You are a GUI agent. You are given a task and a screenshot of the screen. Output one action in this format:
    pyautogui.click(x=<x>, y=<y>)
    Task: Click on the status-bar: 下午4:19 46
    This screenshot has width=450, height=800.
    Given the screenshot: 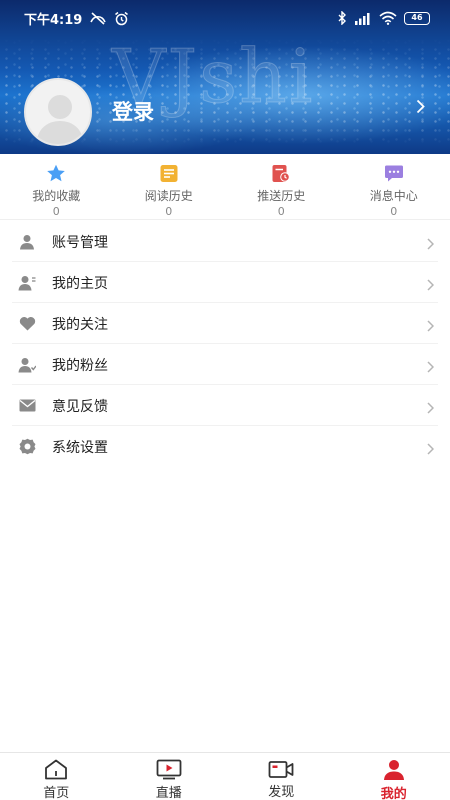 What is the action you would take?
    pyautogui.click(x=225, y=18)
    